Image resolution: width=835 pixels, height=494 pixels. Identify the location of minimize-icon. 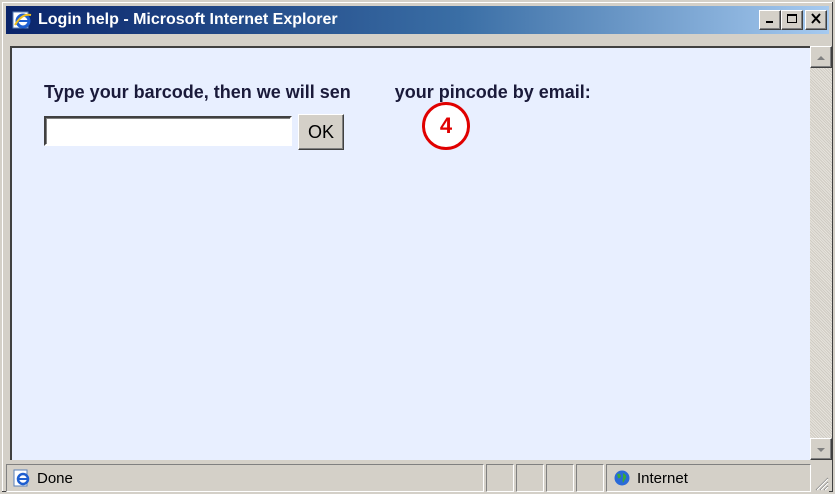
(770, 20).